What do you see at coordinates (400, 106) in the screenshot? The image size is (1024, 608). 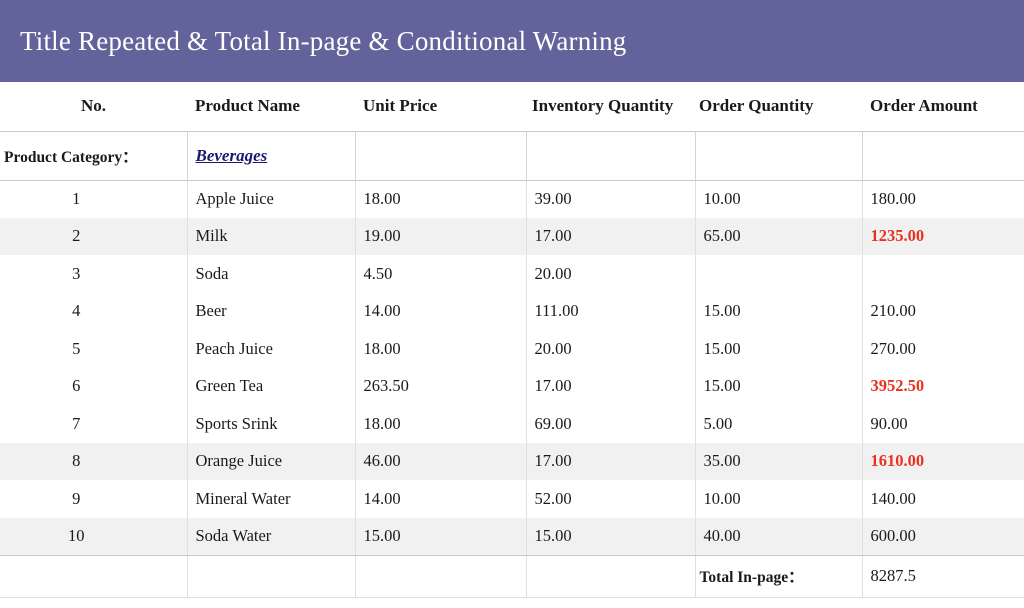 I see `column-header-unit-price: Unit Price` at bounding box center [400, 106].